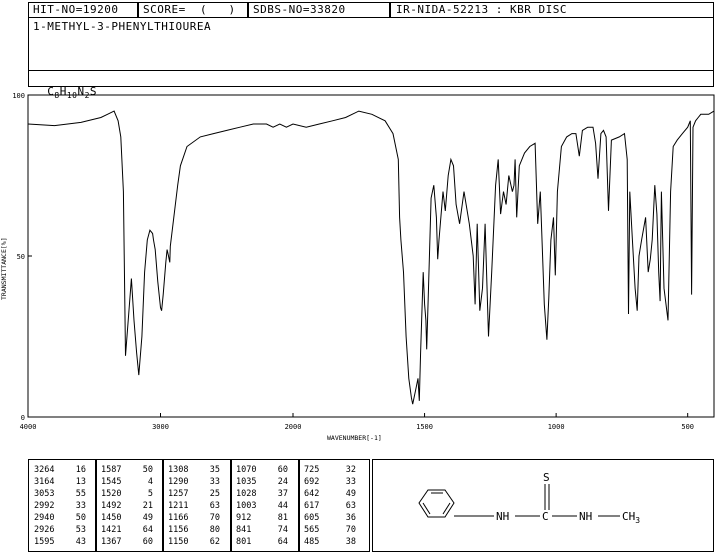 Image resolution: width=715 pixels, height=553 pixels. Describe the element at coordinates (354, 438) in the screenshot. I see `x-axis-label: WAVENUMBER[-1]` at that location.